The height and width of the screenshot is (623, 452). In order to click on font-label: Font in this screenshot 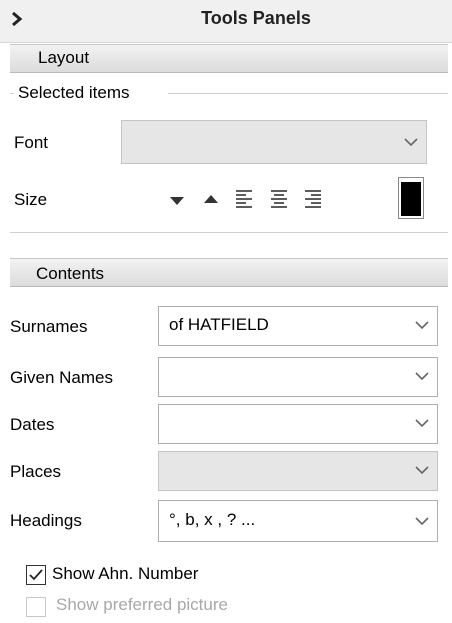, I will do `click(31, 142)`.